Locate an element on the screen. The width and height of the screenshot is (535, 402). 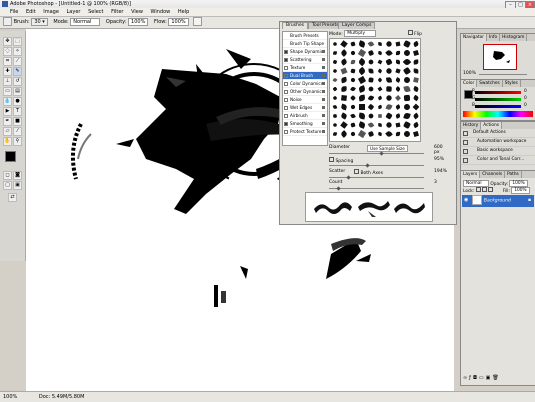
move-tool-icon: ✥ is located at coordinates (7, 41).